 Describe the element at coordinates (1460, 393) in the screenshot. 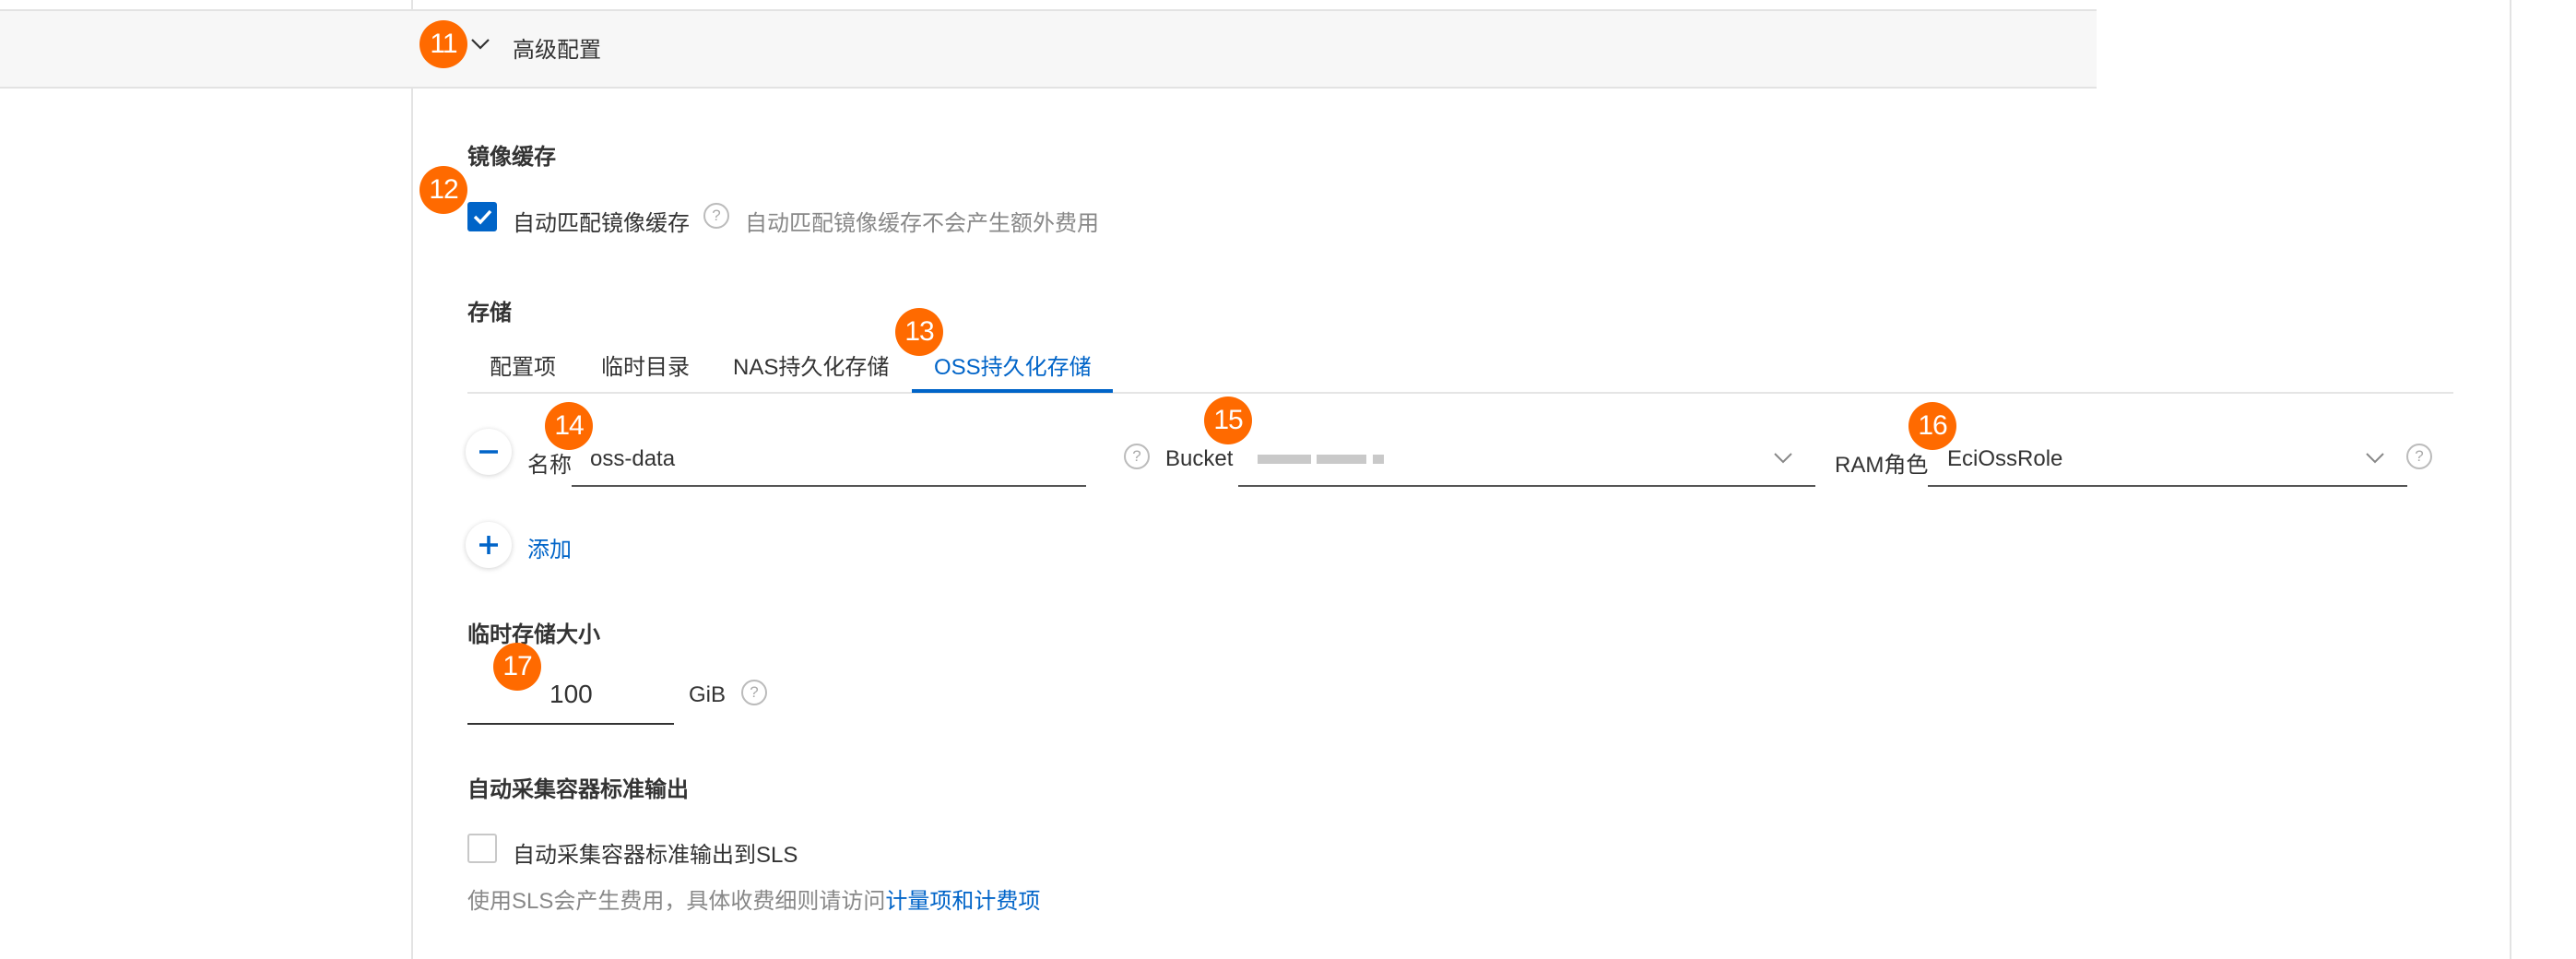

I see `tabs-divider` at that location.